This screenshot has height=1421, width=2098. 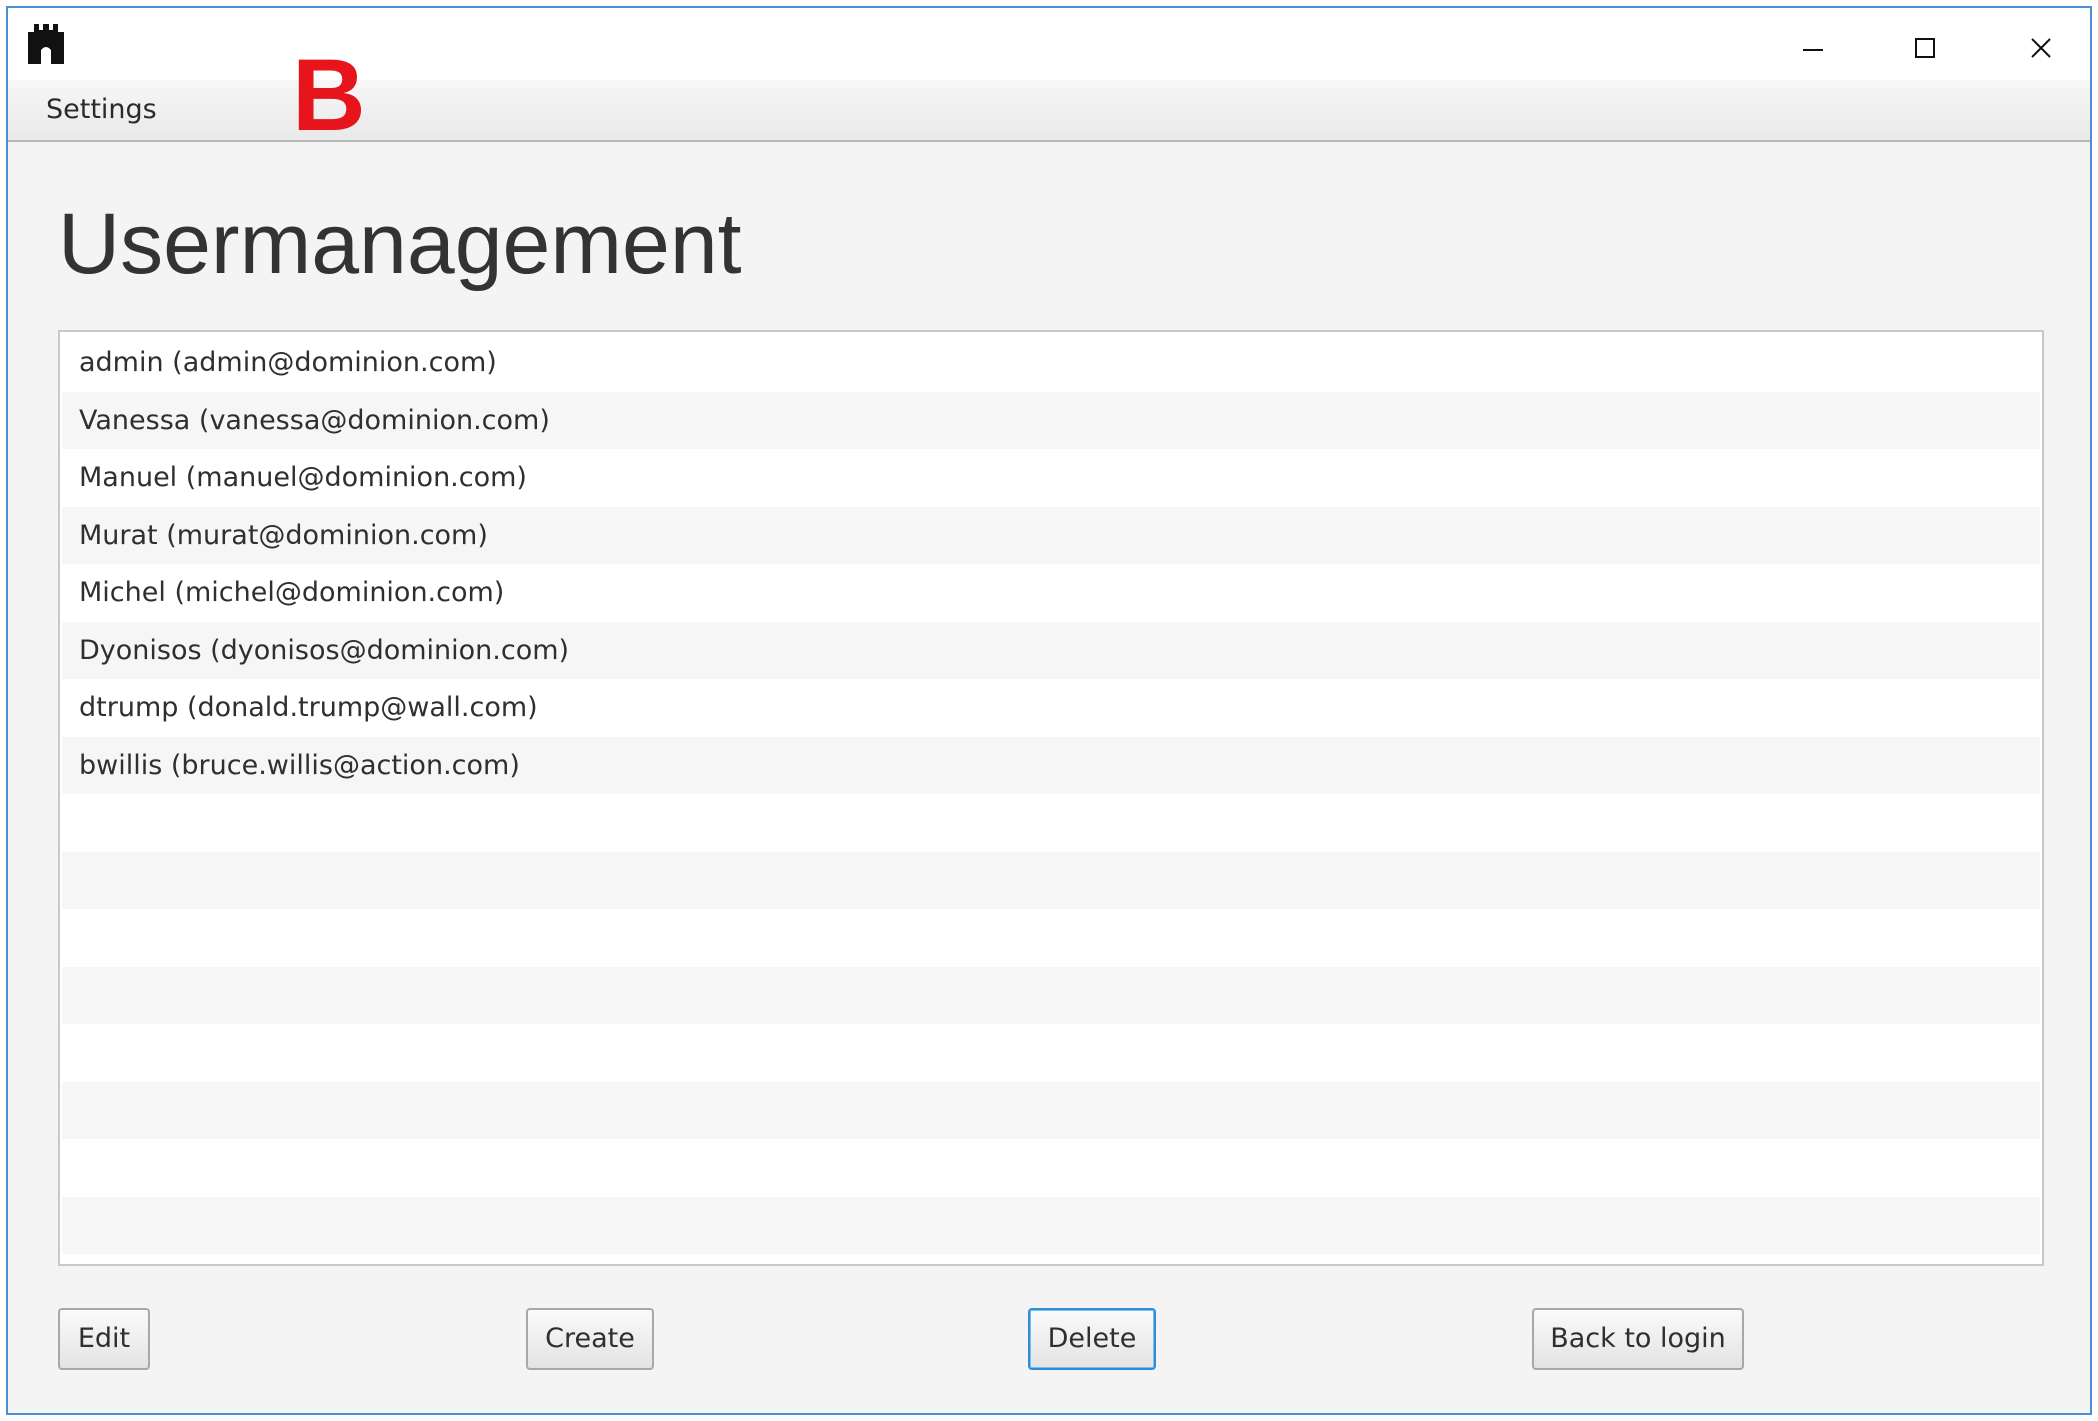 What do you see at coordinates (1051, 593) in the screenshot?
I see `list-item: Michel (michel@dominion.com)` at bounding box center [1051, 593].